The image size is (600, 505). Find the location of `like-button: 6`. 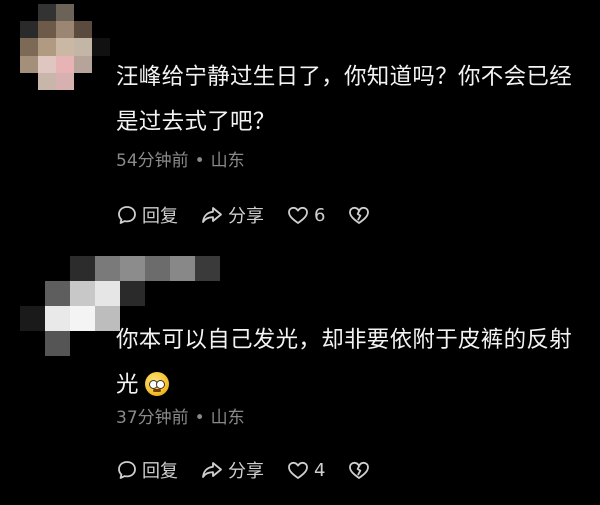

like-button: 6 is located at coordinates (305, 215).